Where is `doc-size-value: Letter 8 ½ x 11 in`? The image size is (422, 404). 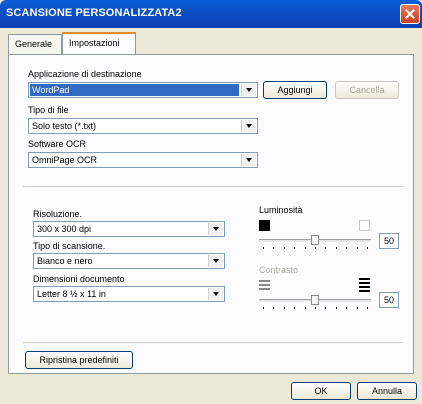 doc-size-value: Letter 8 ½ x 11 in is located at coordinates (71, 294).